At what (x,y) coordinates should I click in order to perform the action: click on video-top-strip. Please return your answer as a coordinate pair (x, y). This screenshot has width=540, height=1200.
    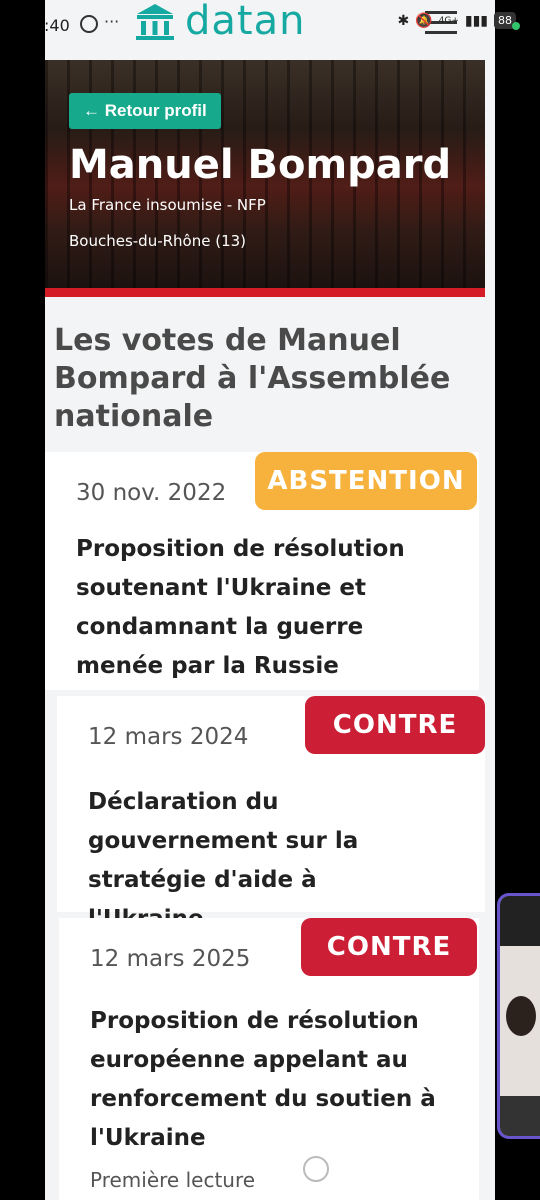
    Looking at the image, I should click on (520, 921).